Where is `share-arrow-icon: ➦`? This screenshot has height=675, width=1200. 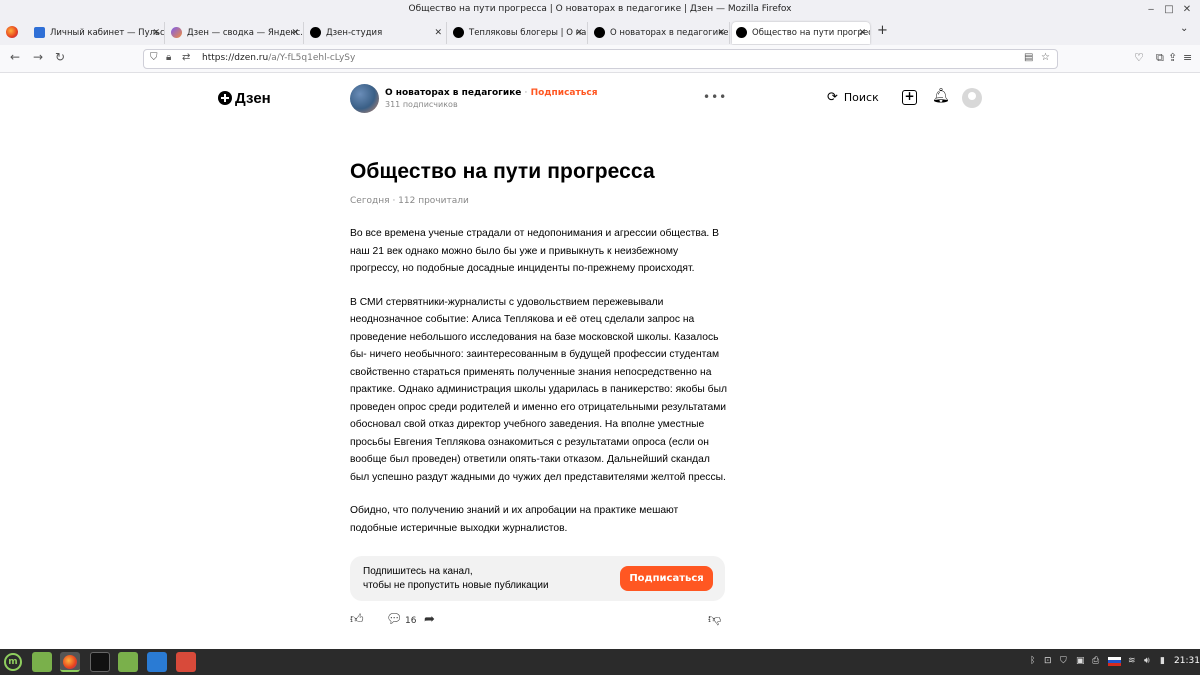 share-arrow-icon: ➦ is located at coordinates (429, 619).